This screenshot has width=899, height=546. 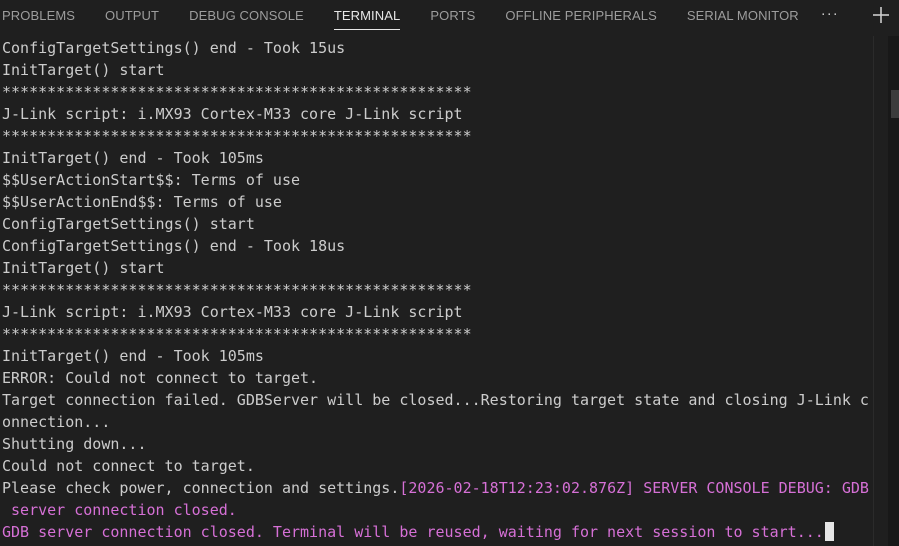 I want to click on tab-terminal: TERMINAL, so click(x=367, y=16).